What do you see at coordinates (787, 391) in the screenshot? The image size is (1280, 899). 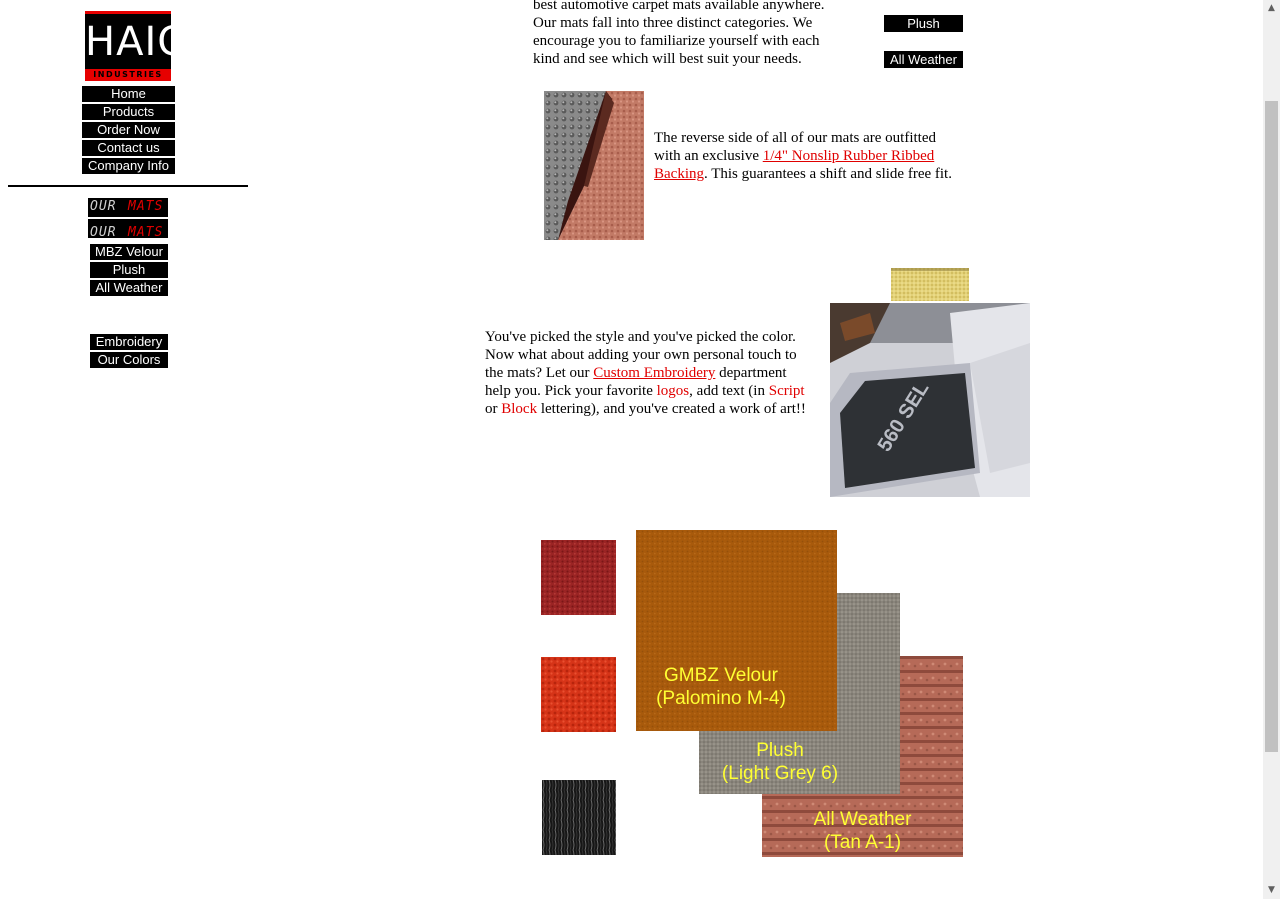 I see `script-link: Script` at bounding box center [787, 391].